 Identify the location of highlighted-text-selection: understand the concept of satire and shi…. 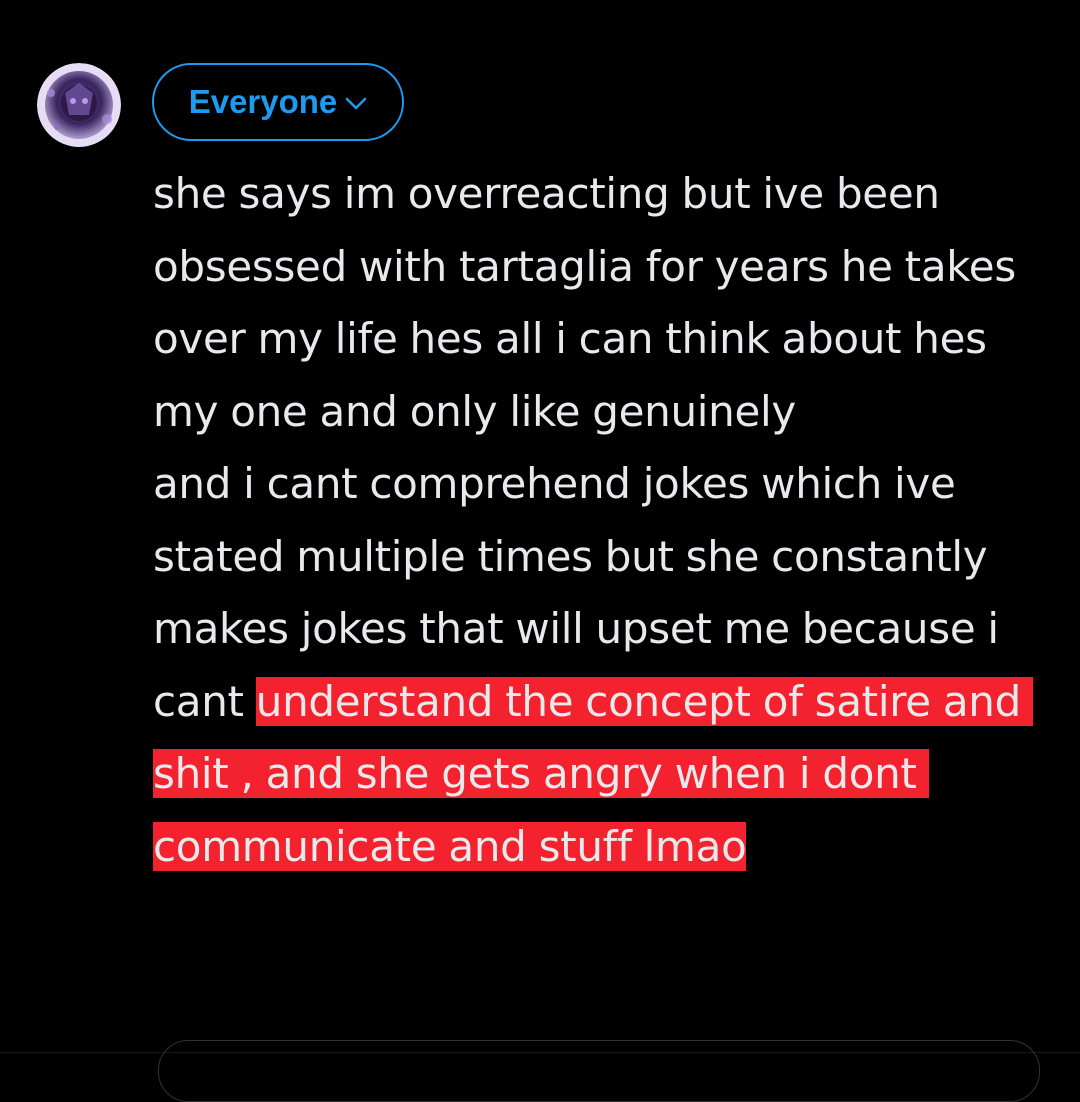
(593, 773).